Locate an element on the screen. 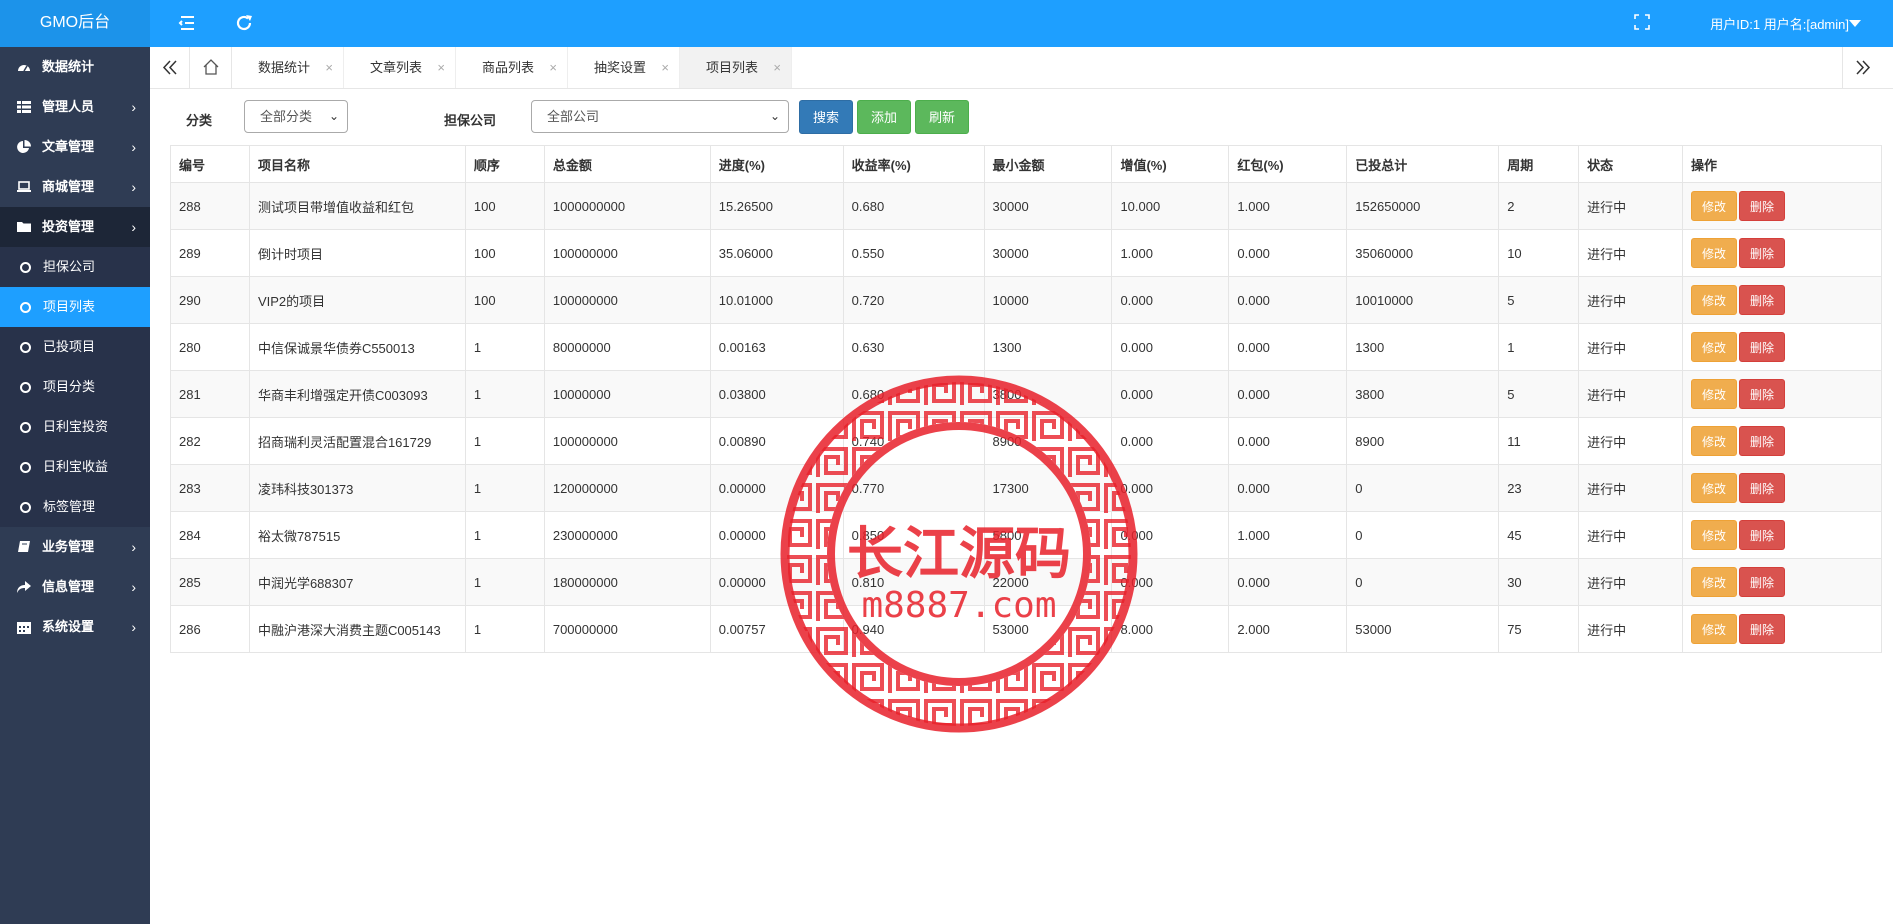  table-cell: 10000 is located at coordinates (1048, 300).